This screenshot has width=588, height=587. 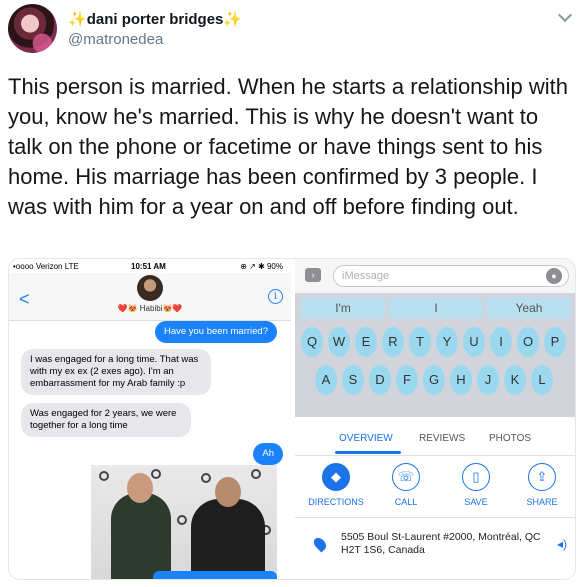 I want to click on status-bar: •oooo Verizon LTE 10:51 AM ⊕ ↗ ✱ 90%, so click(x=150, y=266).